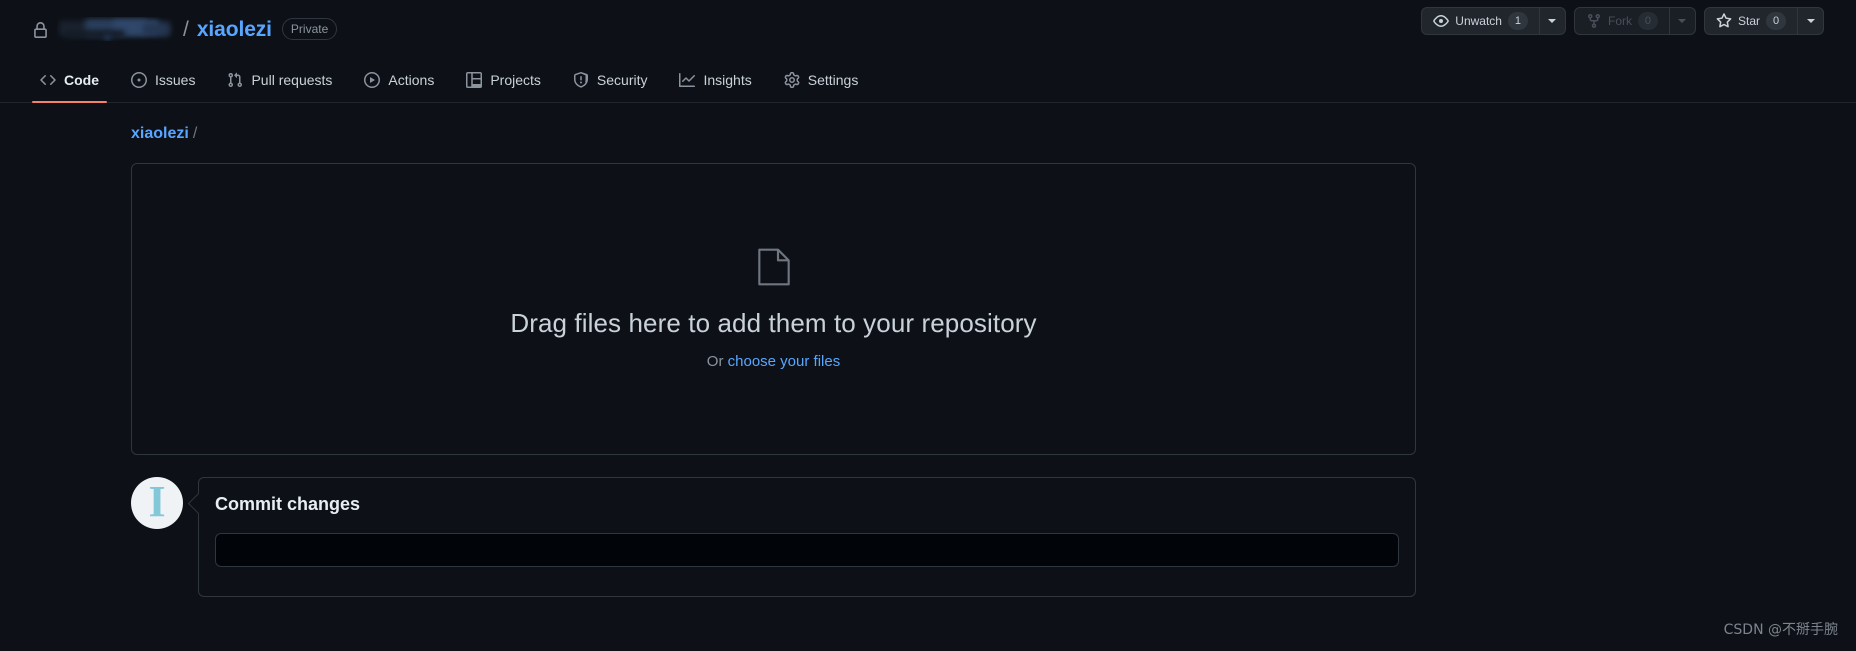 The height and width of the screenshot is (651, 1856). What do you see at coordinates (727, 80) in the screenshot?
I see `tab-insights-label: Insights` at bounding box center [727, 80].